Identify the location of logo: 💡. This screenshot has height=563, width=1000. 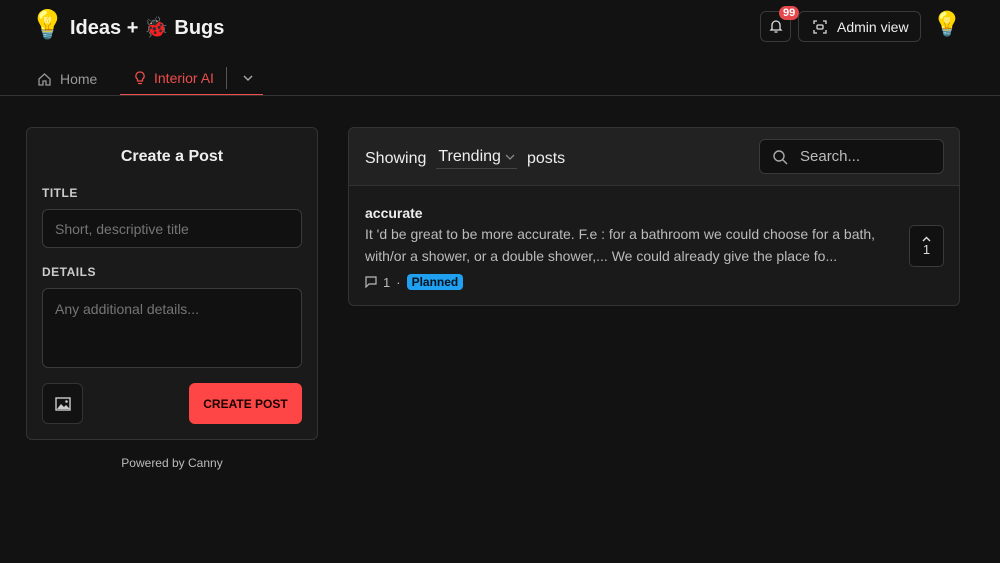
(47, 24).